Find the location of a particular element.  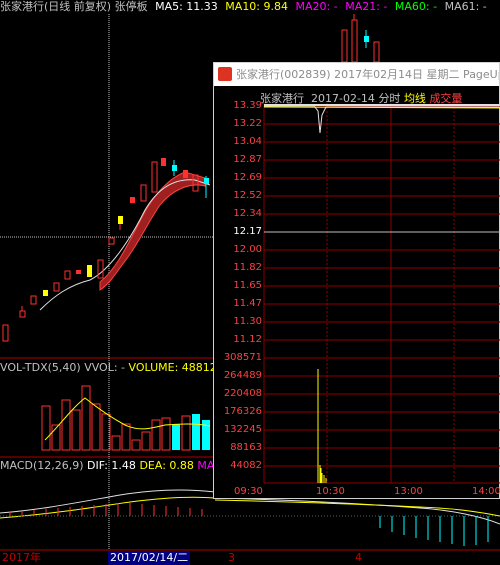

price-label: 13.04 is located at coordinates (247, 141).